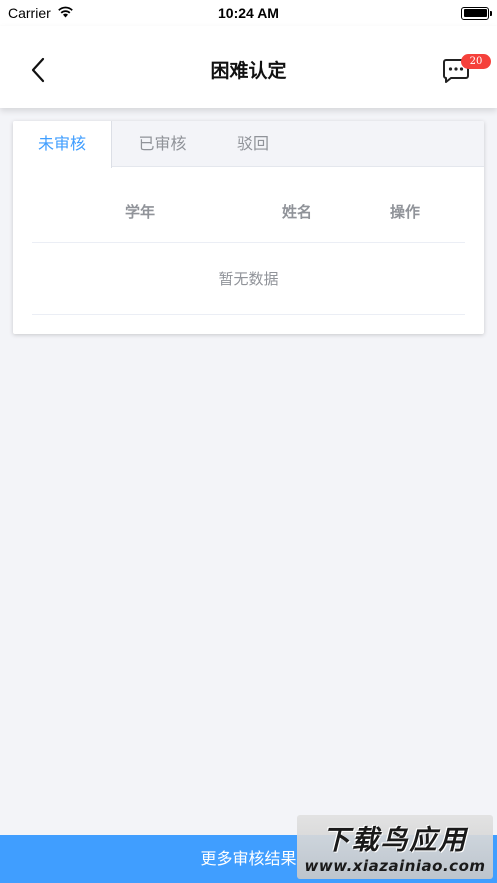  Describe the element at coordinates (62, 144) in the screenshot. I see `tab-unreviewed: 未审核` at that location.